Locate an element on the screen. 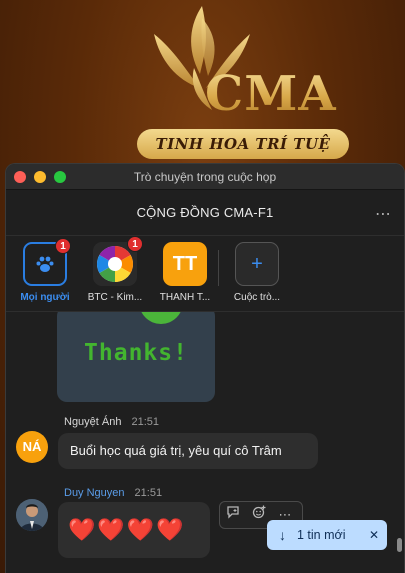 The width and height of the screenshot is (405, 573). message-bubble: Buổi học quá giá trị, yêu quí cô Trâm is located at coordinates (188, 451).